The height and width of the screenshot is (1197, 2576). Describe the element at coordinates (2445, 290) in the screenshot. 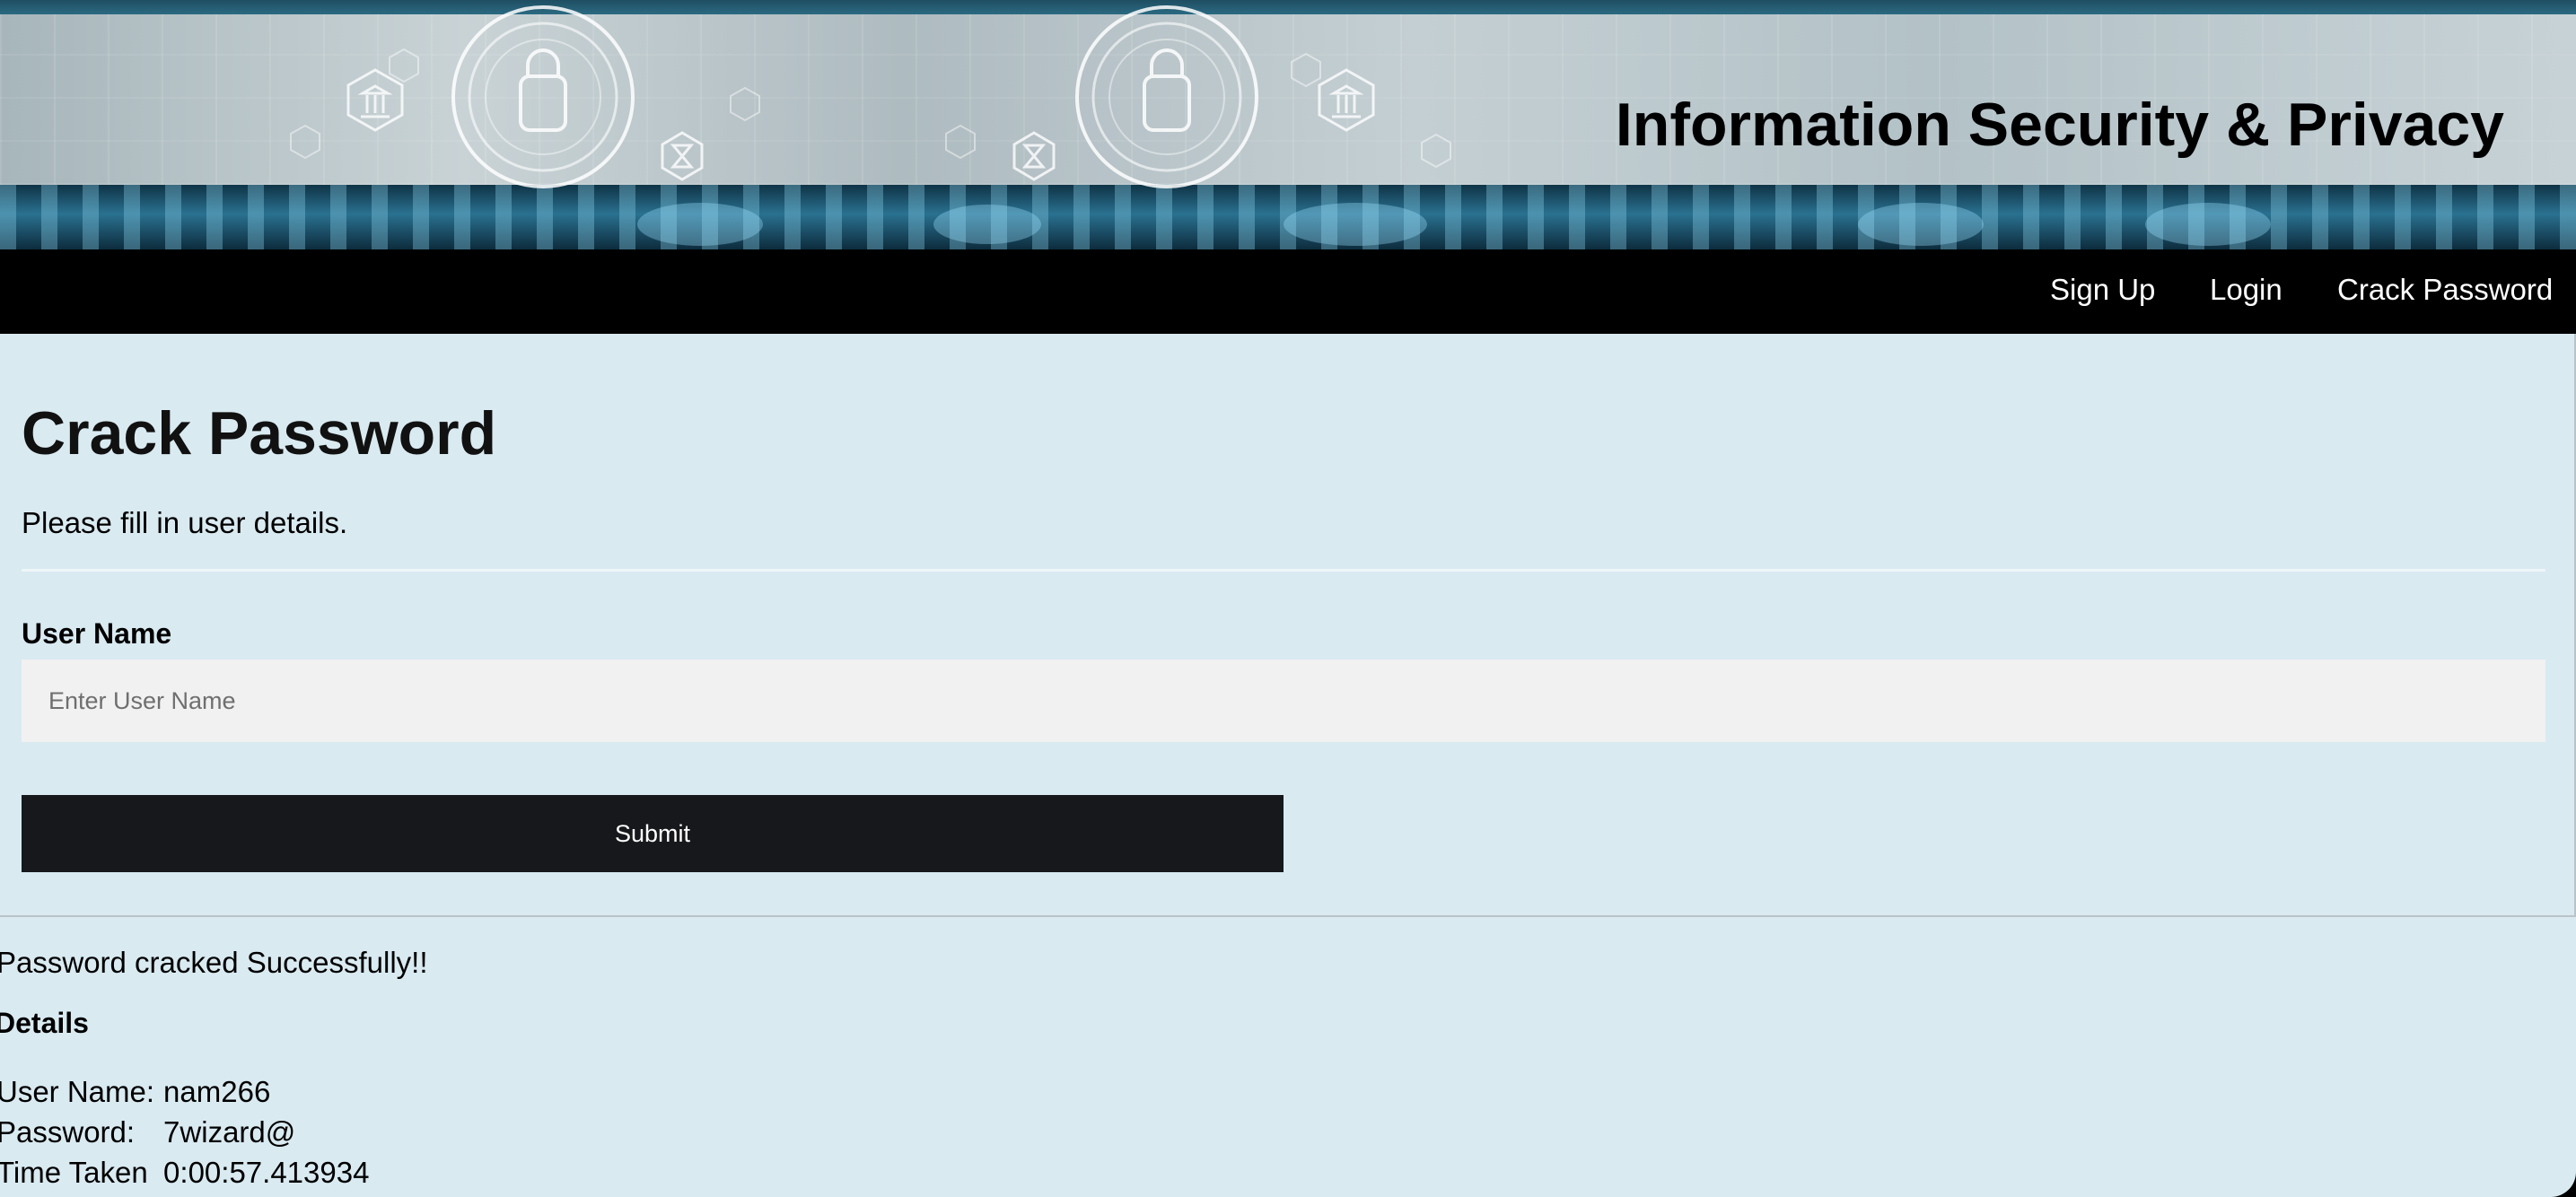

I see `nav-crack-password-link: Crack Password` at that location.